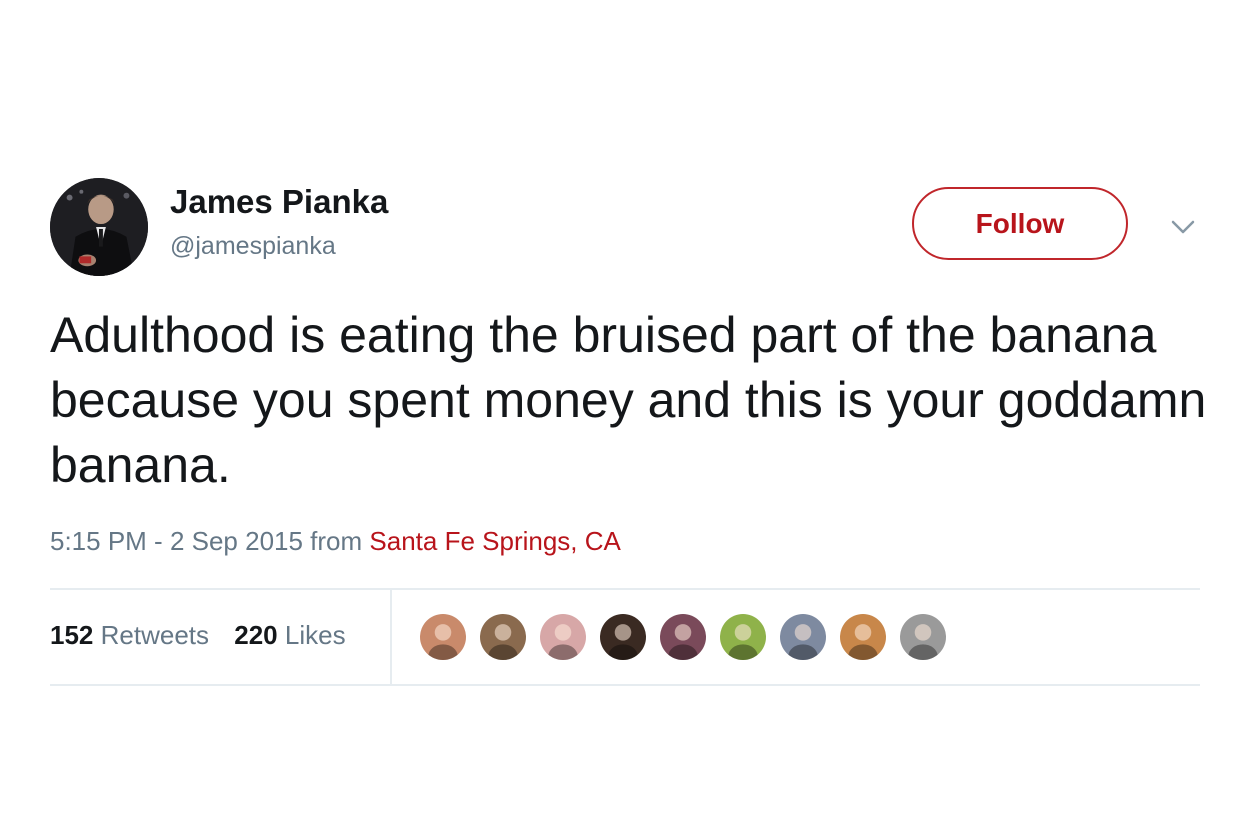 The width and height of the screenshot is (1250, 830). Describe the element at coordinates (315, 635) in the screenshot. I see `likes-label: Likes` at that location.